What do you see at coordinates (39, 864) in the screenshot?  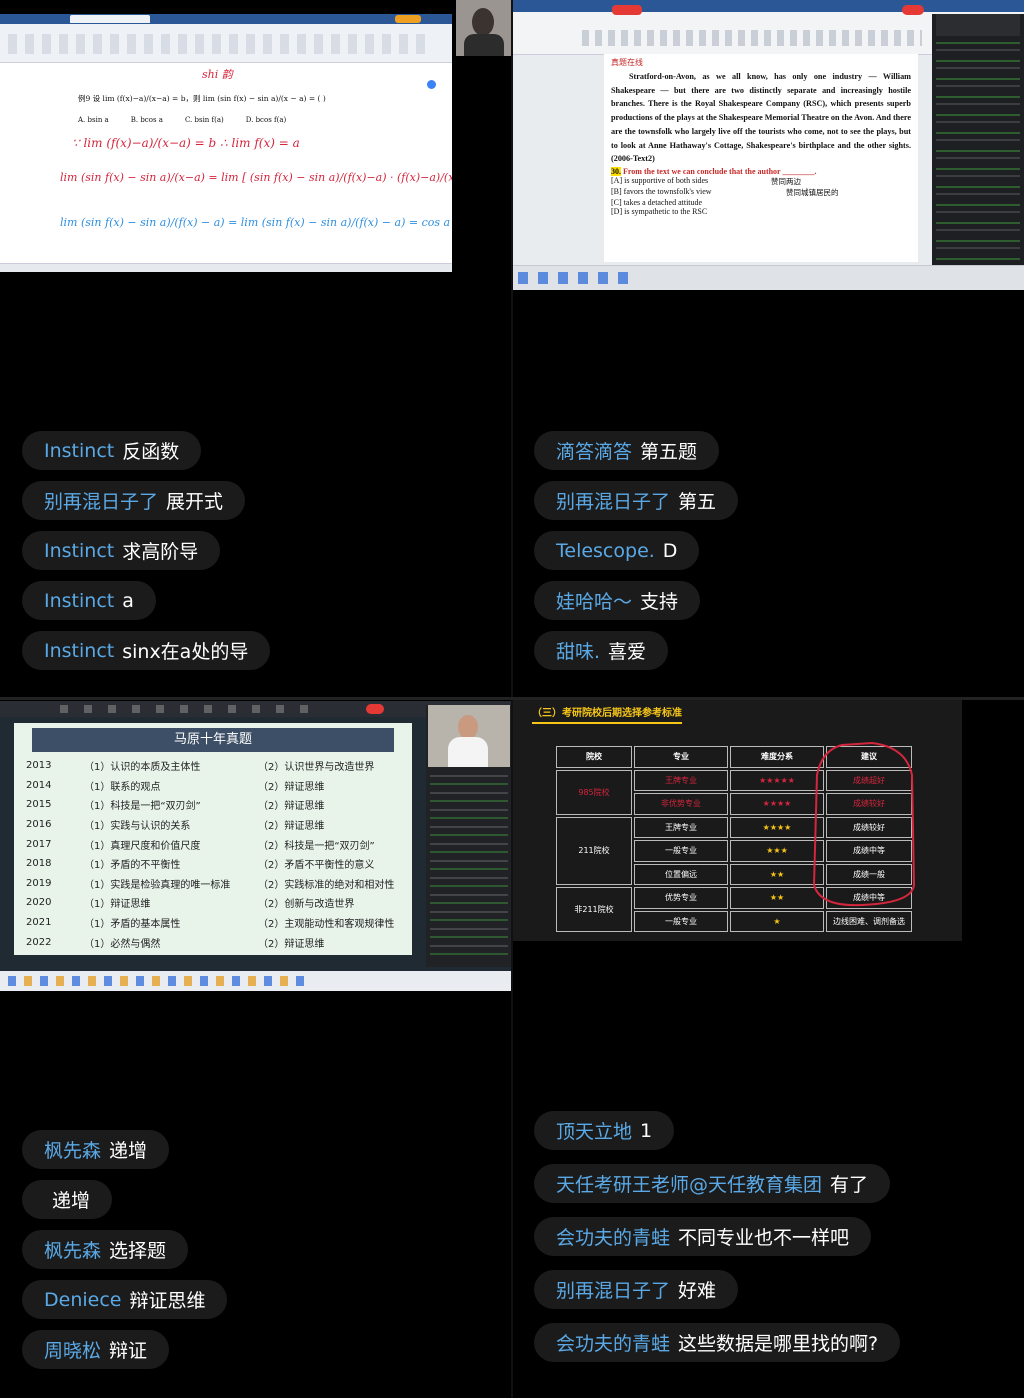 I see `year-cell: 2018` at bounding box center [39, 864].